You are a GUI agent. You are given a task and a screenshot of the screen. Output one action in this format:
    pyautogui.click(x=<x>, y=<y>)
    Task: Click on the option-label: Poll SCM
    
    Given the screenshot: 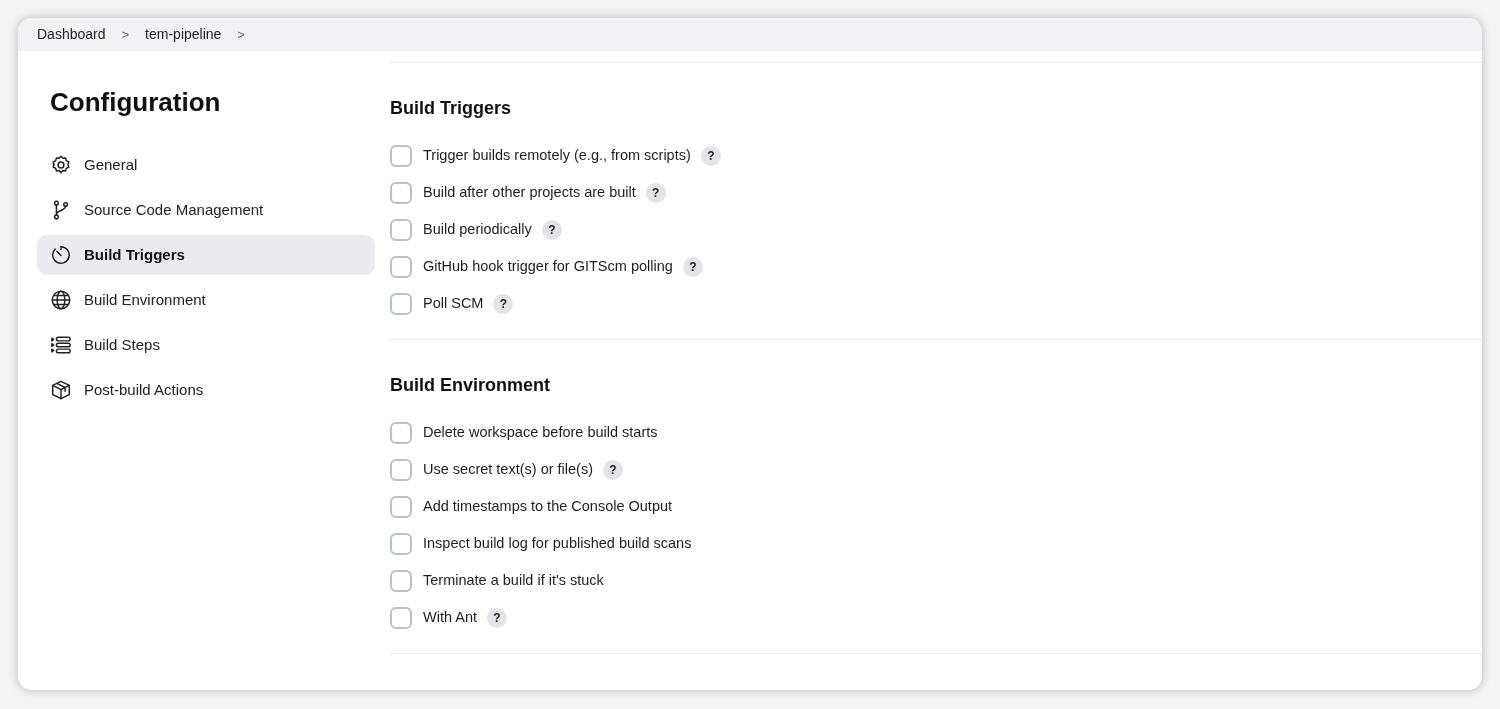 What is the action you would take?
    pyautogui.click(x=453, y=304)
    